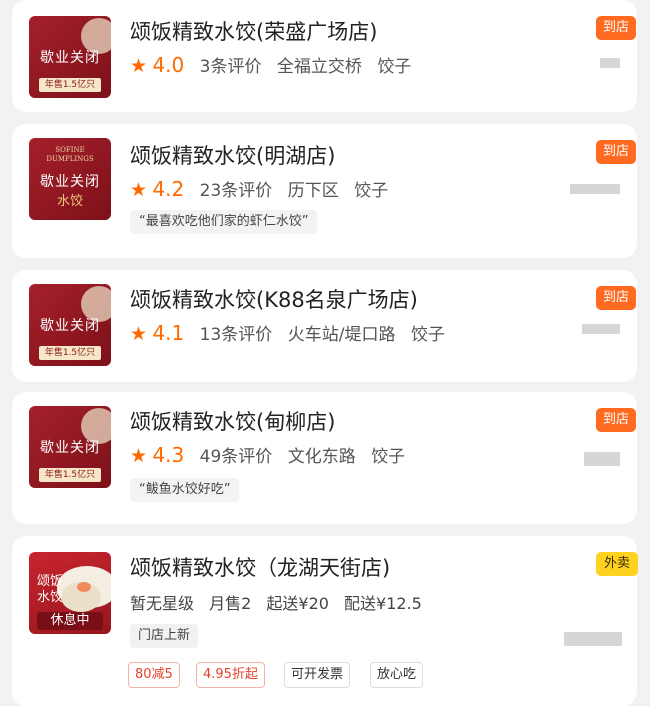 This screenshot has height=706, width=650. Describe the element at coordinates (313, 191) in the screenshot. I see `shop-area: 历下区` at that location.